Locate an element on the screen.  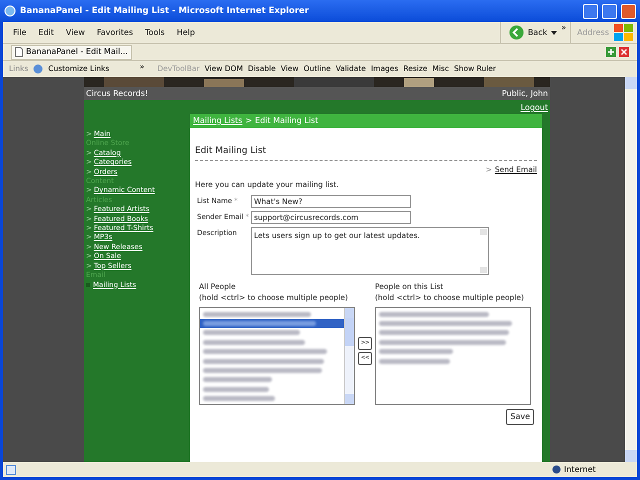
minimize-button is located at coordinates (590, 11).